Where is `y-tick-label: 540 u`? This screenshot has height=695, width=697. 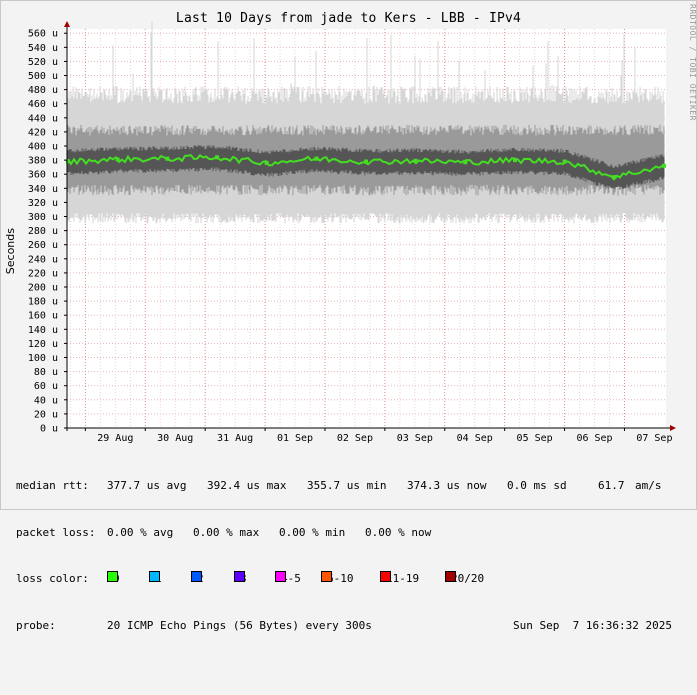 y-tick-label: 540 u is located at coordinates (43, 48).